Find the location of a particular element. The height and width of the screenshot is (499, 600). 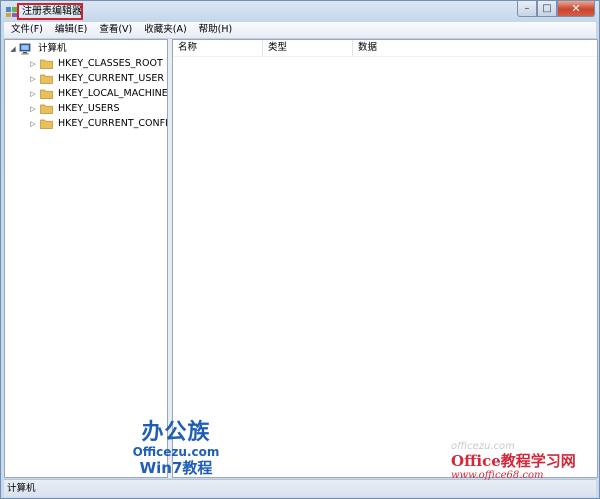

computer-icon is located at coordinates (25, 48).